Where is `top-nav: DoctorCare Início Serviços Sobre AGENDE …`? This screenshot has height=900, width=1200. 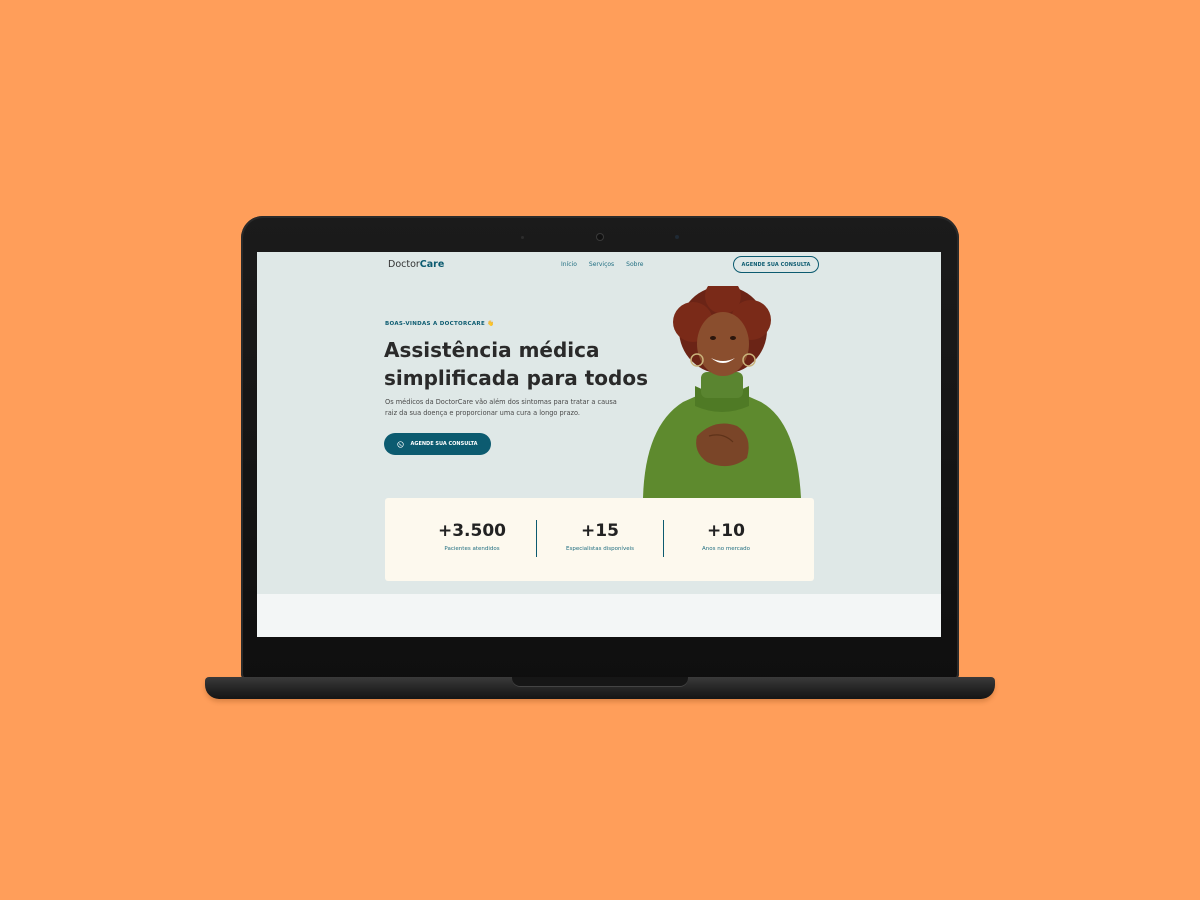
top-nav: DoctorCare Início Serviços Sobre AGENDE … is located at coordinates (599, 265).